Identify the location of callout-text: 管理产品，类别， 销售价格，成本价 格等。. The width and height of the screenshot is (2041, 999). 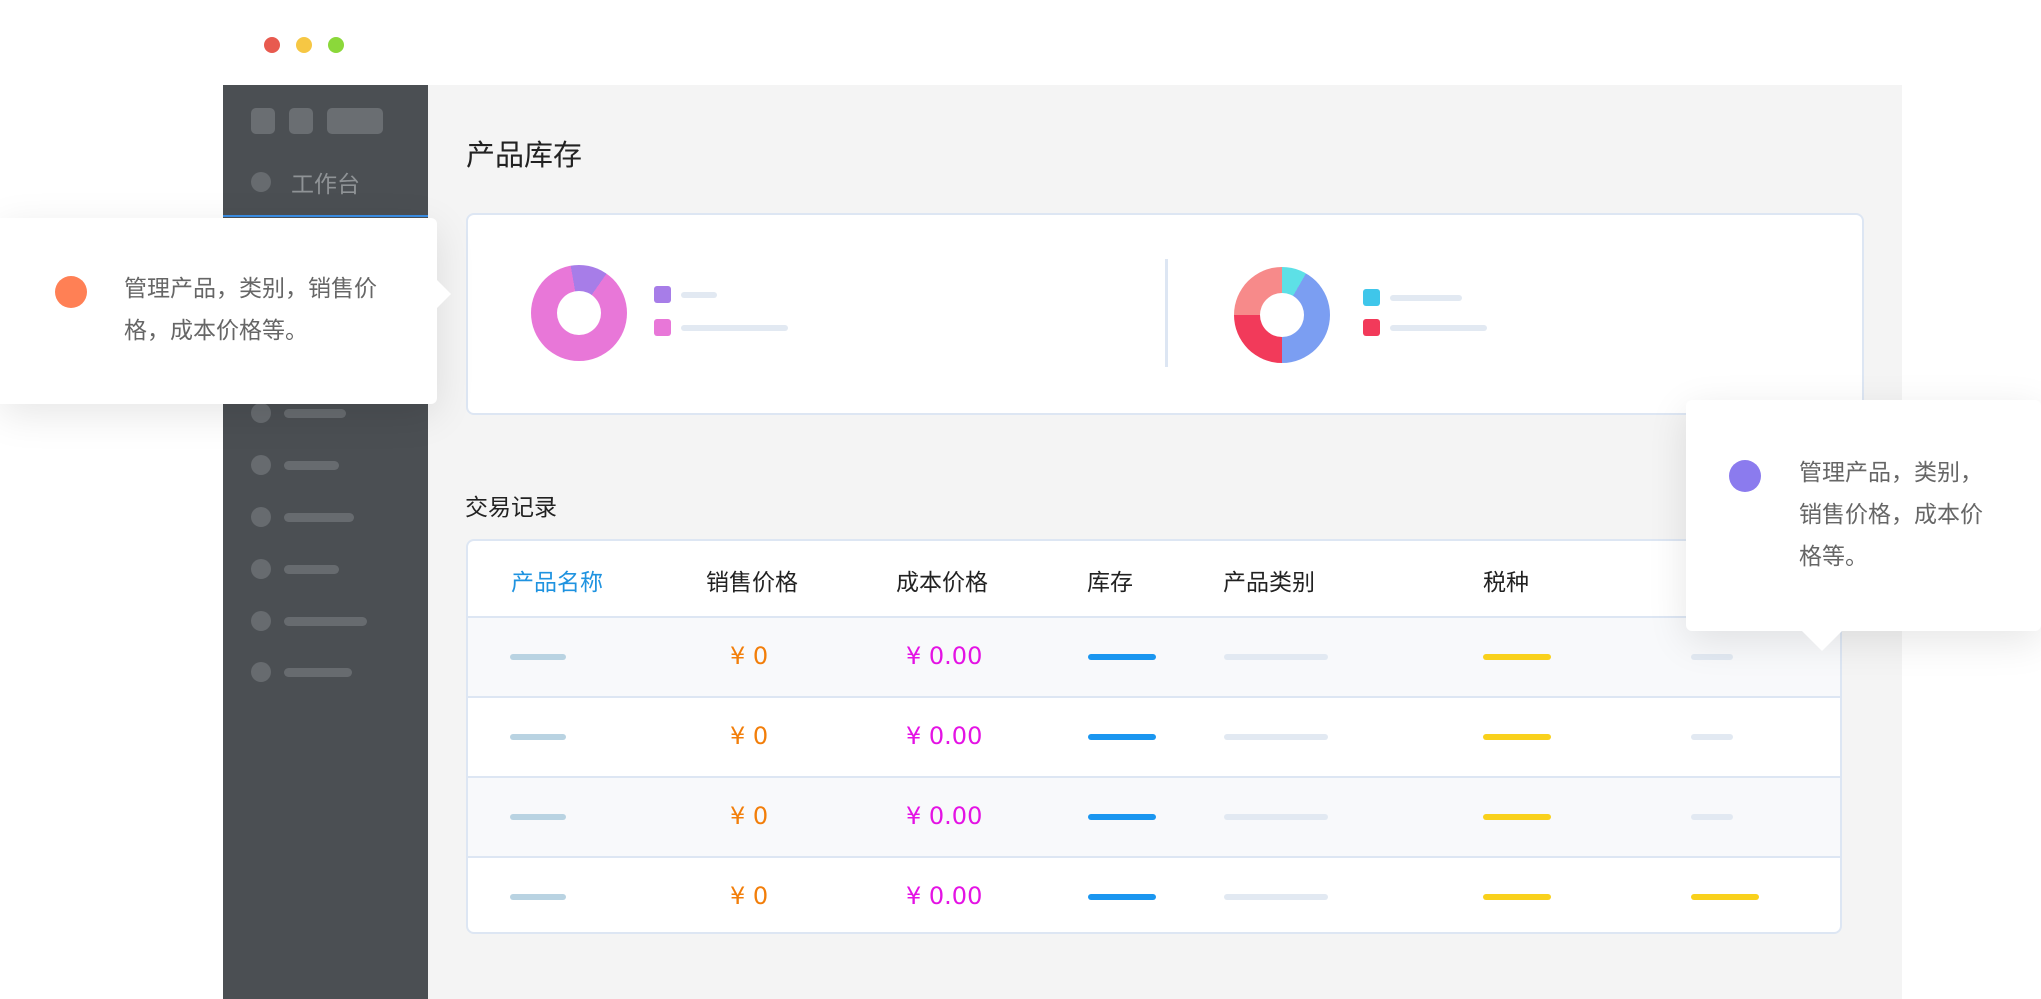
(1891, 515).